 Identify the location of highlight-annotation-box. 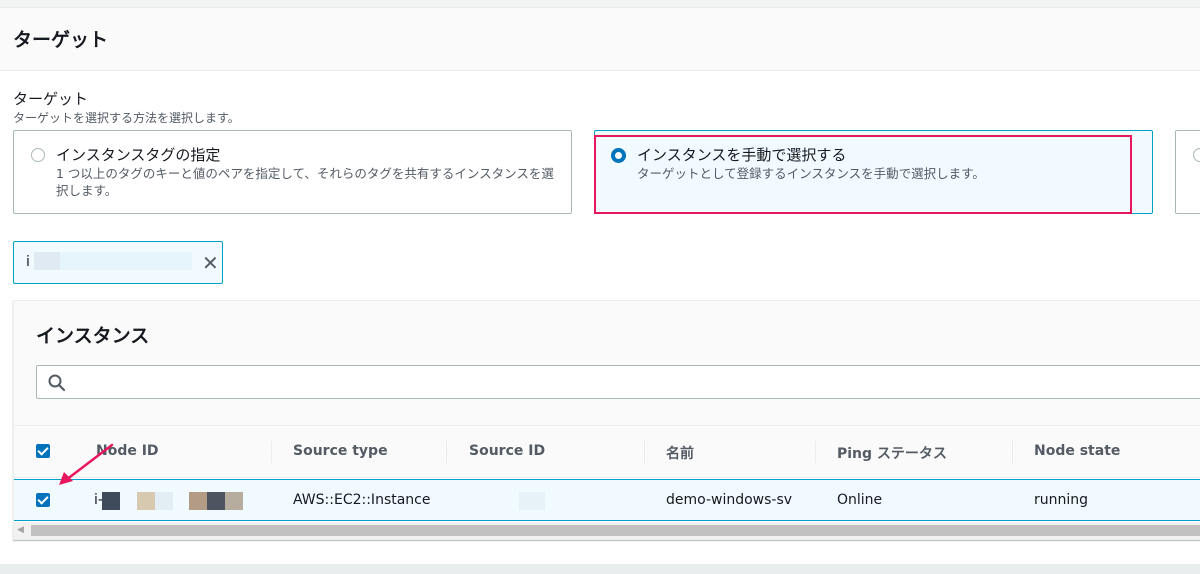
(863, 174).